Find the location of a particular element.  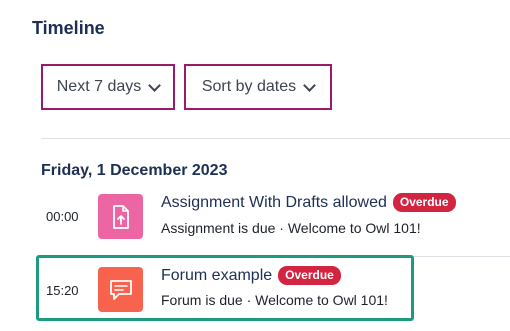

day-filter-dropdown: Next 7 days is located at coordinates (108, 87).